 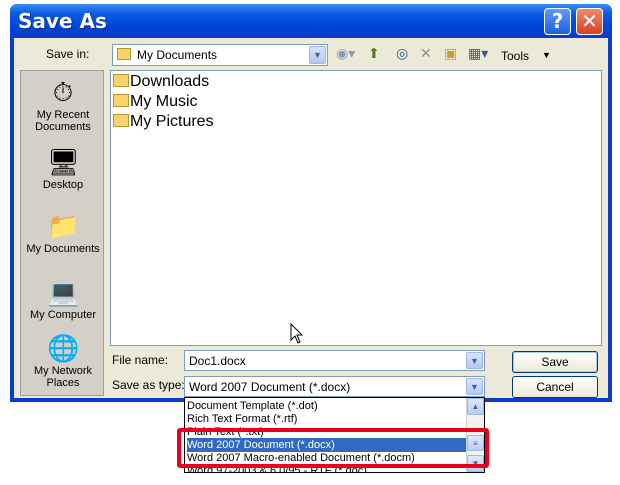 What do you see at coordinates (121, 100) in the screenshot?
I see `music-folder-icon` at bounding box center [121, 100].